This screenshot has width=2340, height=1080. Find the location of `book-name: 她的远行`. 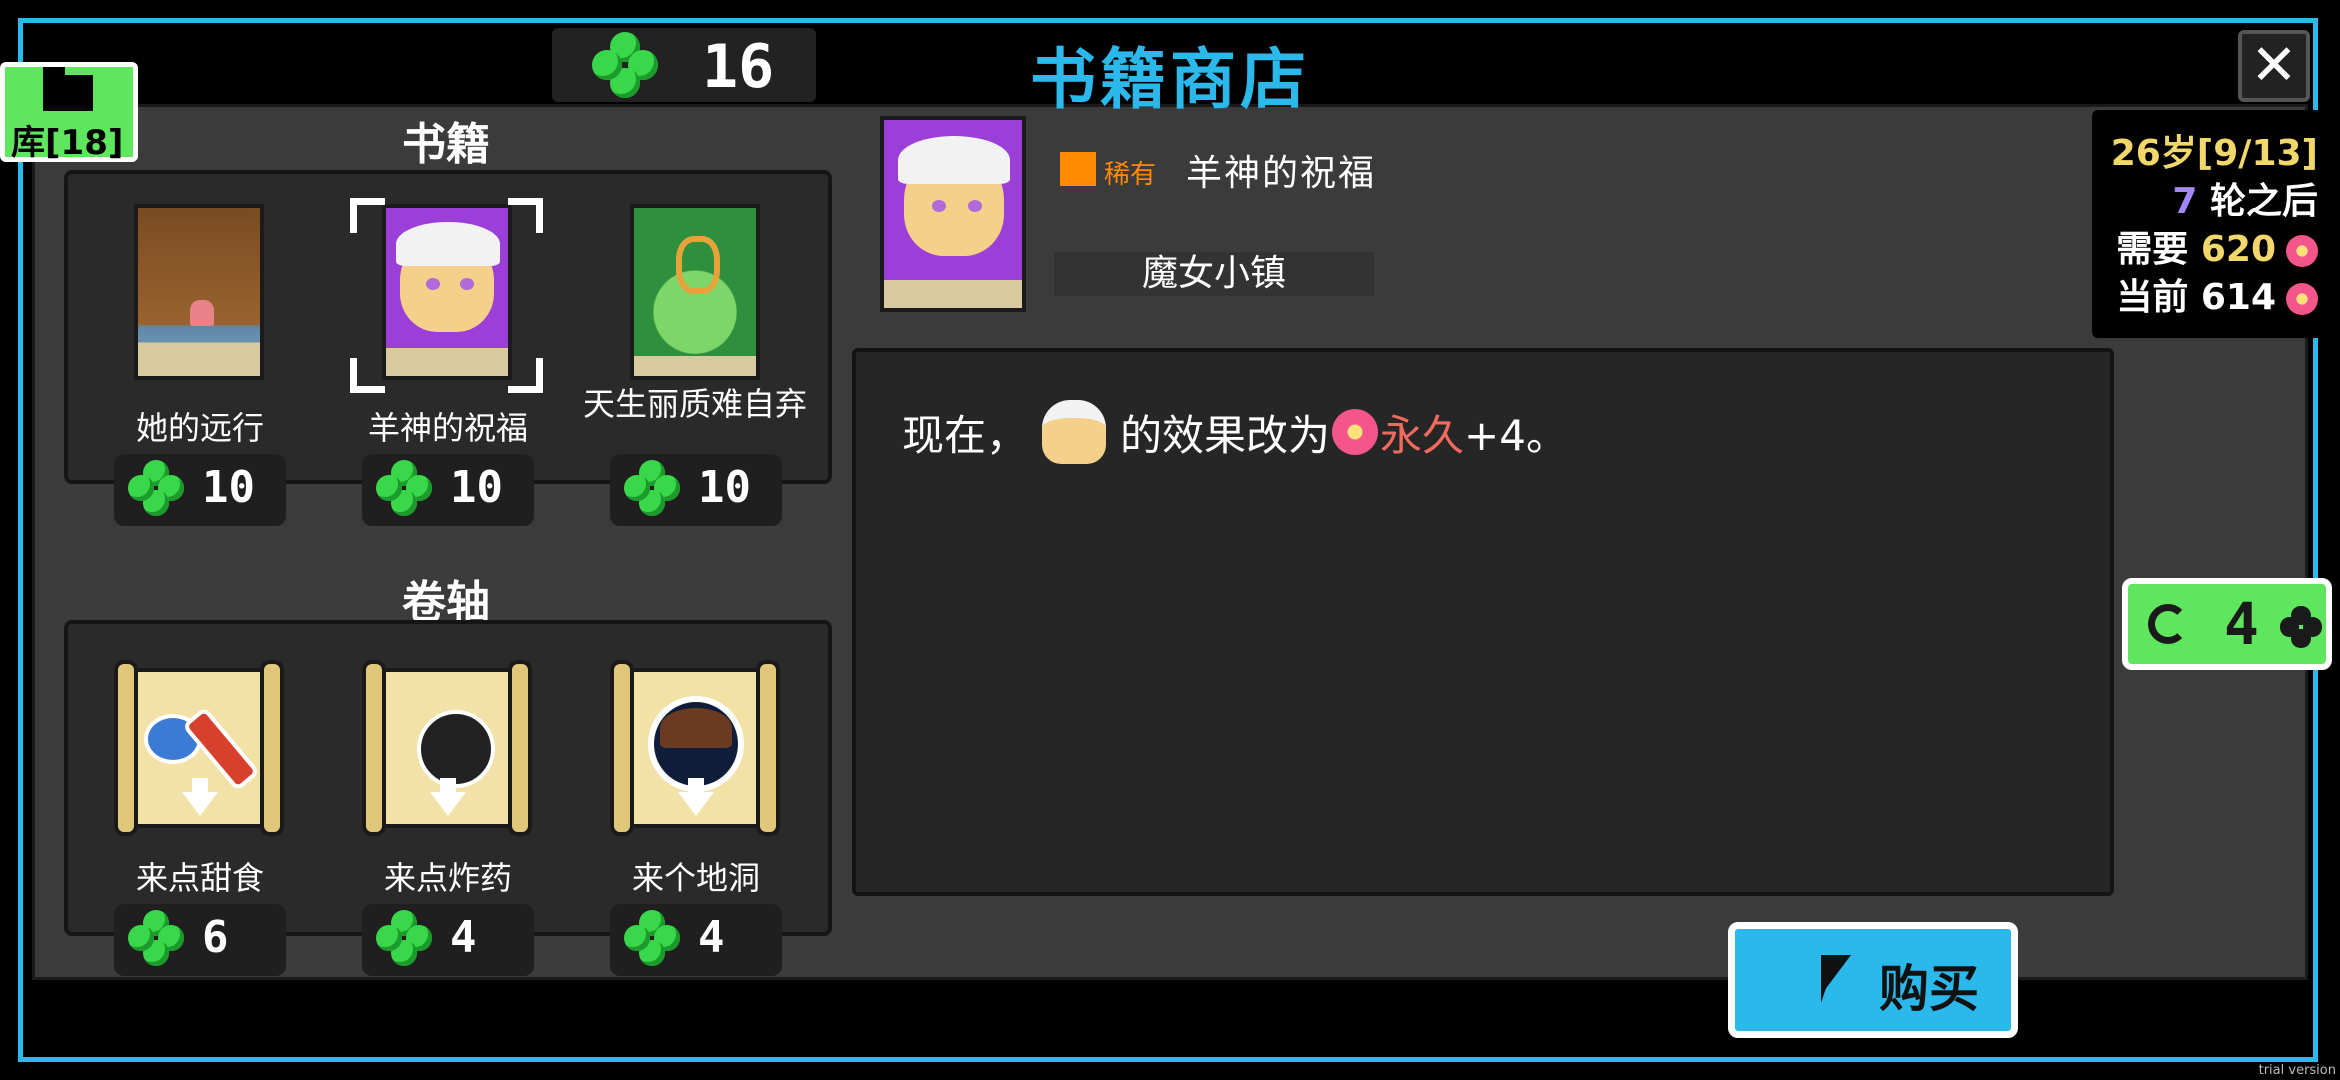

book-name: 她的远行 is located at coordinates (199, 428).